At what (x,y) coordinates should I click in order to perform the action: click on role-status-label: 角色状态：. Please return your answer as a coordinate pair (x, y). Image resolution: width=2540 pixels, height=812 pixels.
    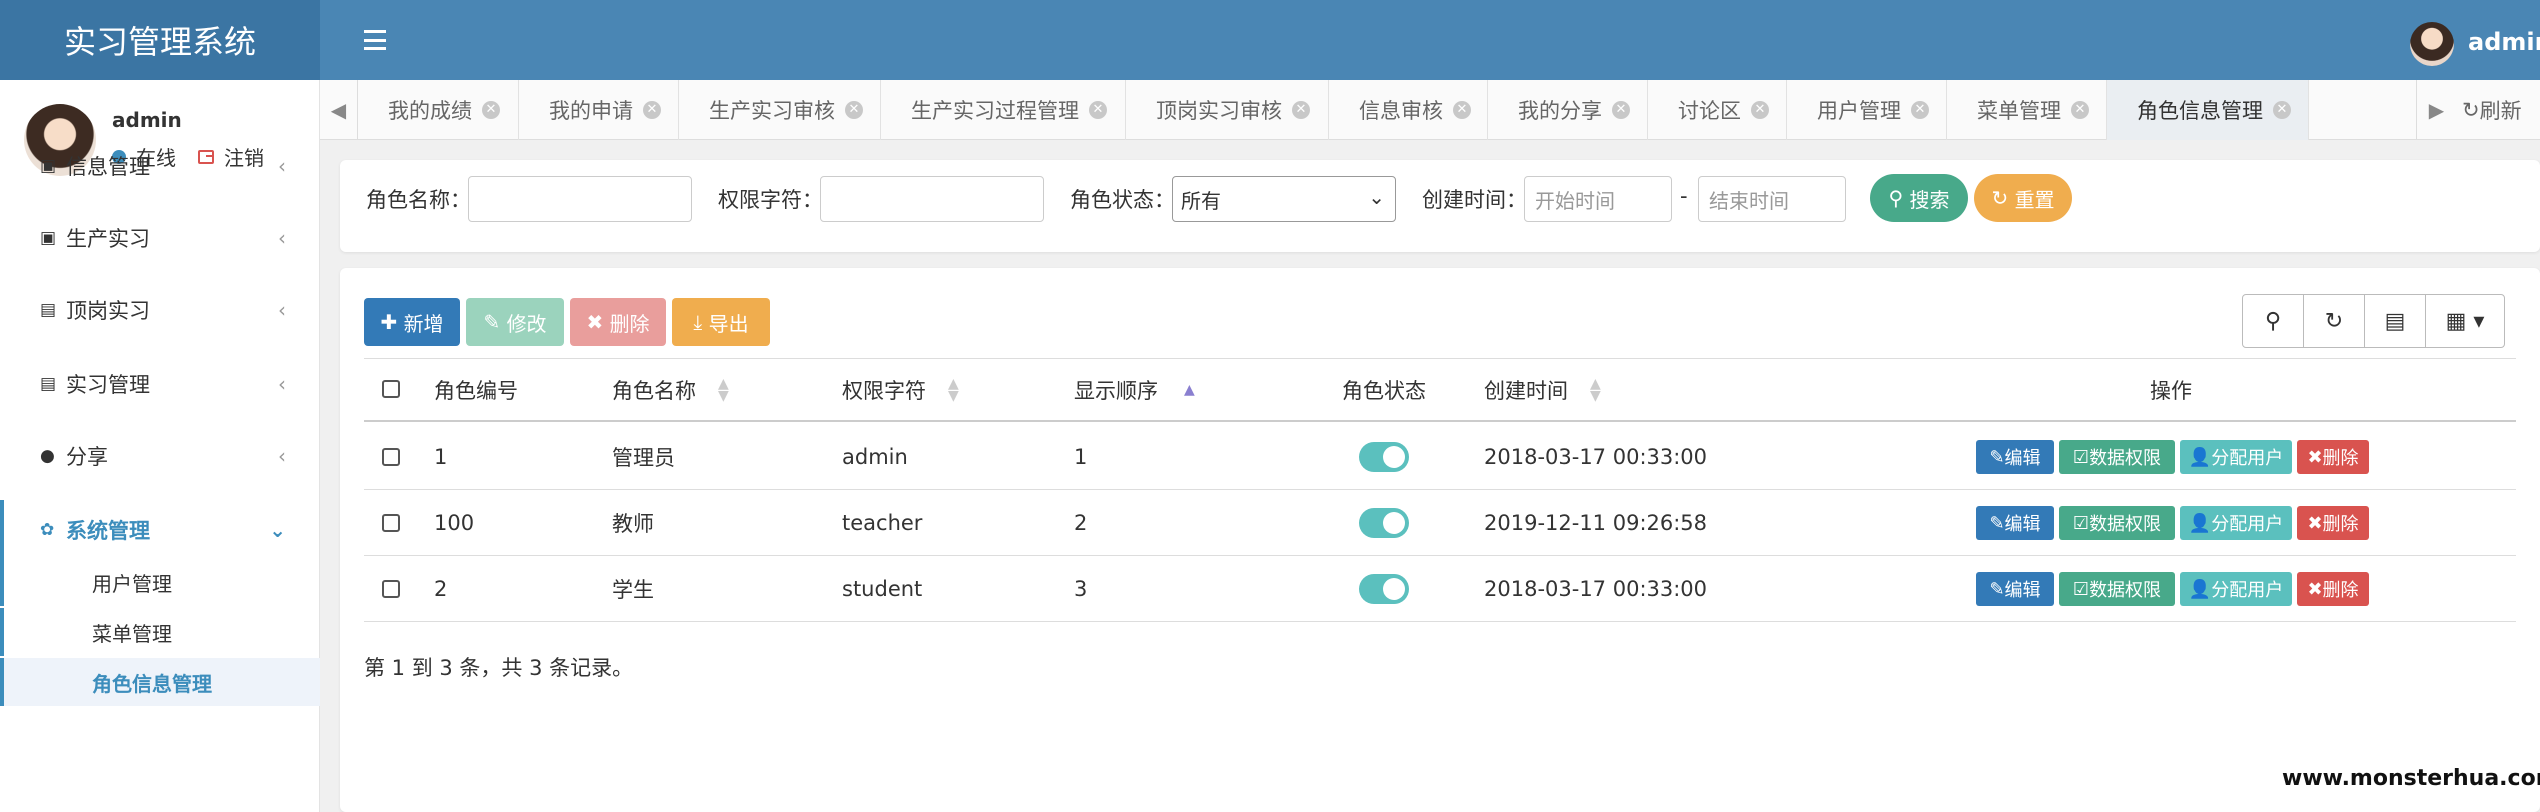
    Looking at the image, I should click on (1122, 200).